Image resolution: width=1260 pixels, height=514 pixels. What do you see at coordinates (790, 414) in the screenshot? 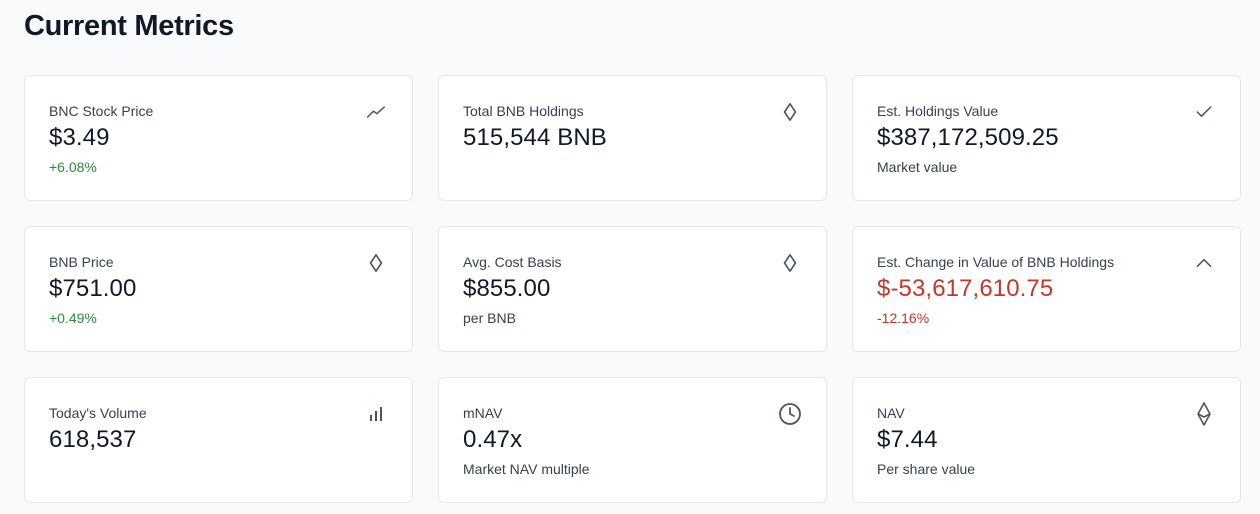
I see `clock-icon` at bounding box center [790, 414].